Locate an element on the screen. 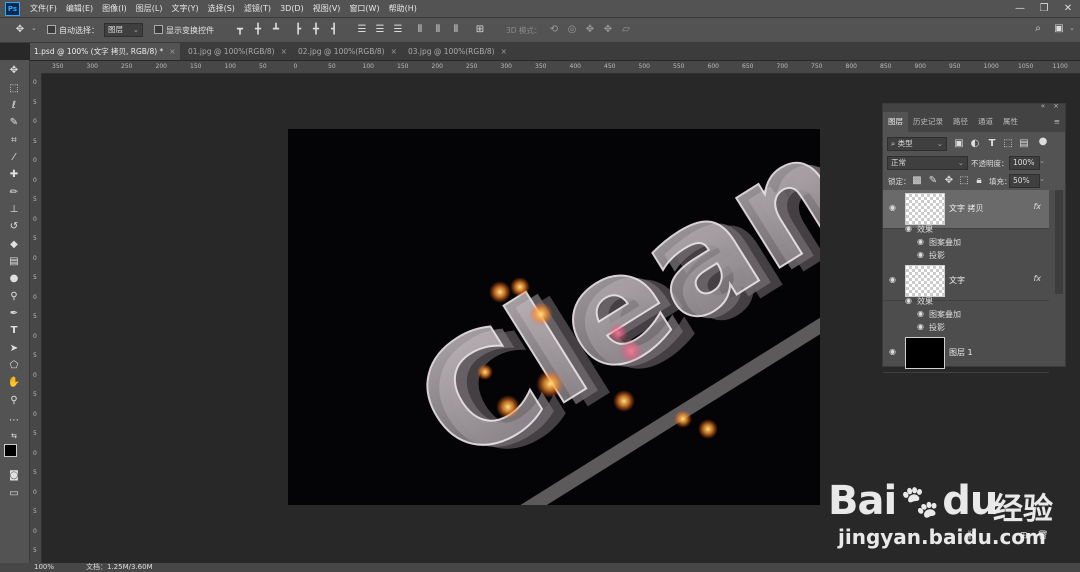  distribute-left-icon: ⦀ is located at coordinates (420, 30).